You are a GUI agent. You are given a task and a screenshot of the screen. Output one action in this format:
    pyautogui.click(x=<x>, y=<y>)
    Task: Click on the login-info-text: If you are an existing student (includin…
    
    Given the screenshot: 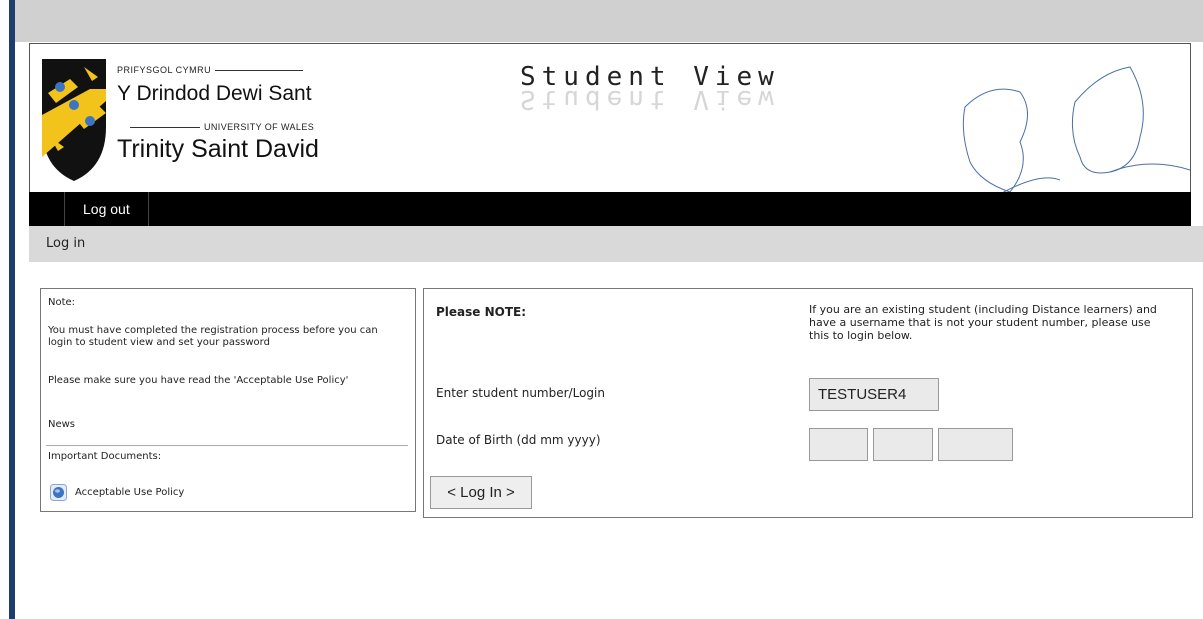 What is the action you would take?
    pyautogui.click(x=983, y=322)
    